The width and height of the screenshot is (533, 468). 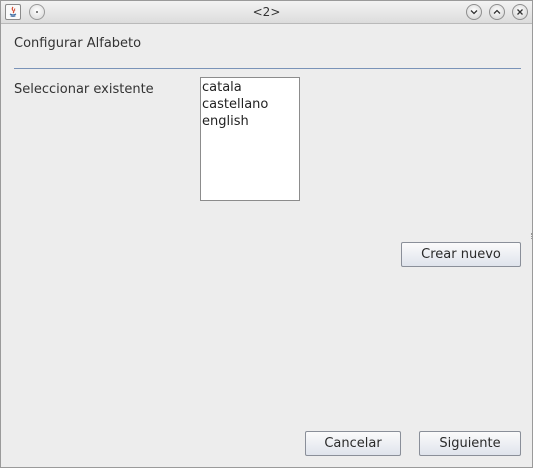 I want to click on minimize-icon, so click(x=474, y=12).